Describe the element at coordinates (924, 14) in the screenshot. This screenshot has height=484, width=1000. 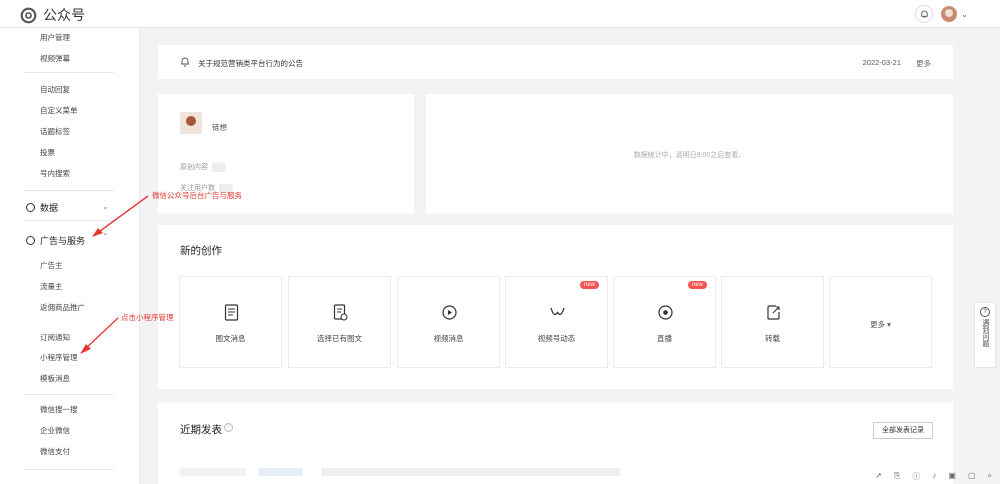
I see `notification-bell-icon` at that location.